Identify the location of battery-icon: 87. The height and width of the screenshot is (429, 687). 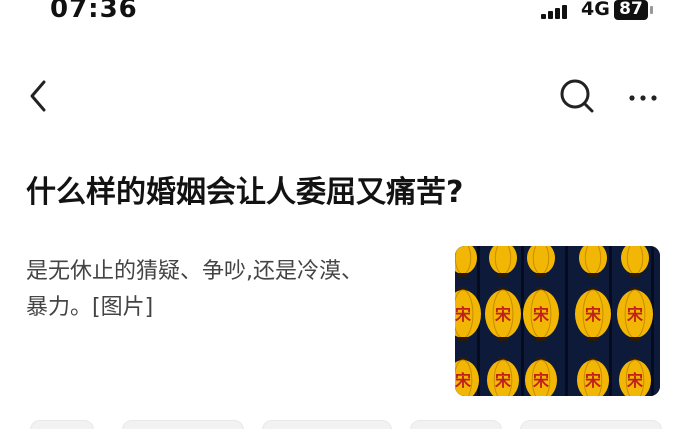
(631, 10).